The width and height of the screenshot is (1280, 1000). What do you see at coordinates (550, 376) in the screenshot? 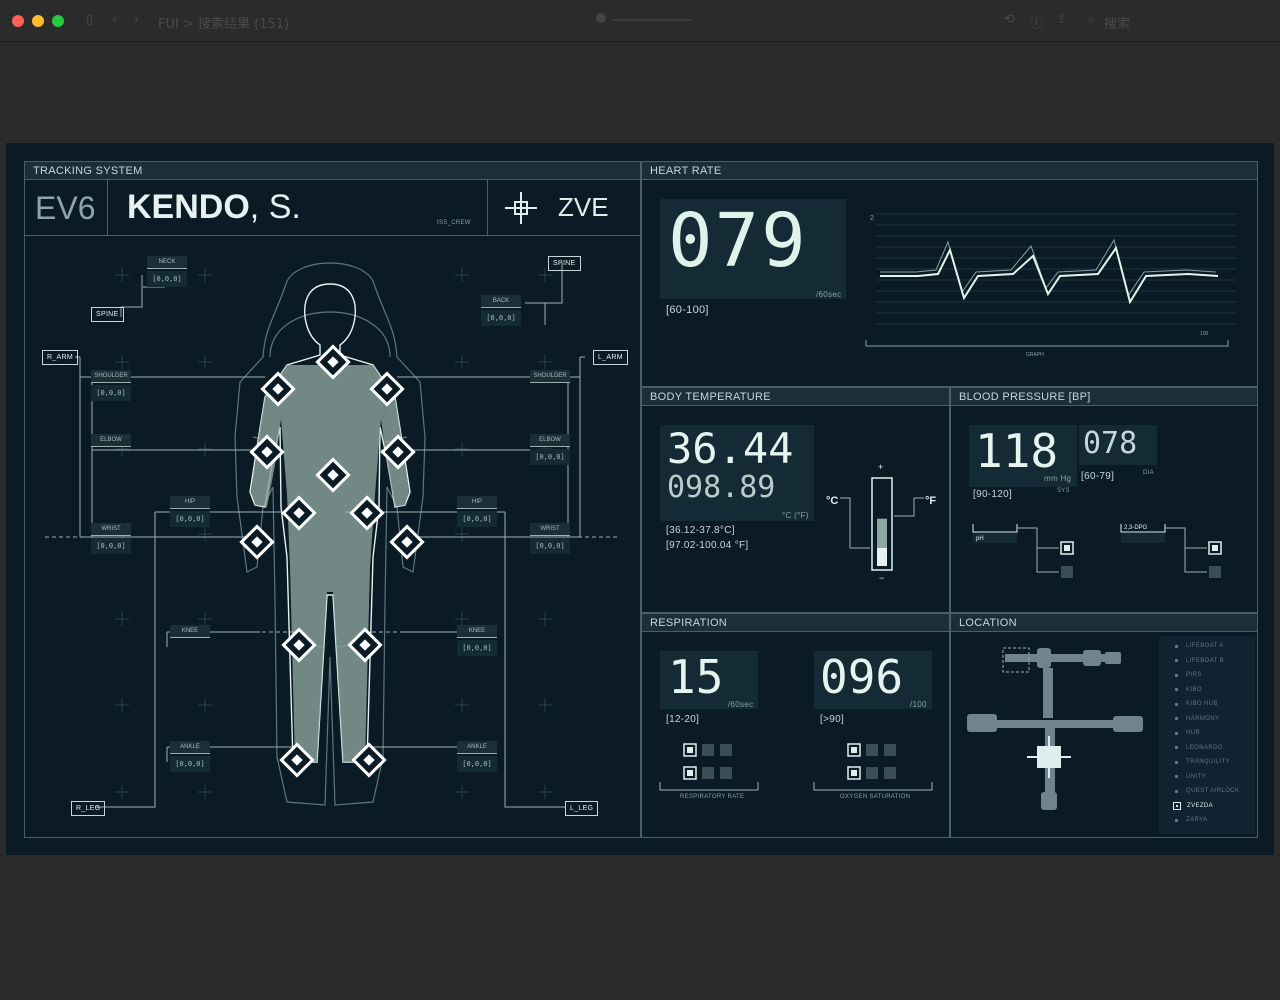
I see `joint-box-right-shoulder: SHOULDER` at bounding box center [550, 376].